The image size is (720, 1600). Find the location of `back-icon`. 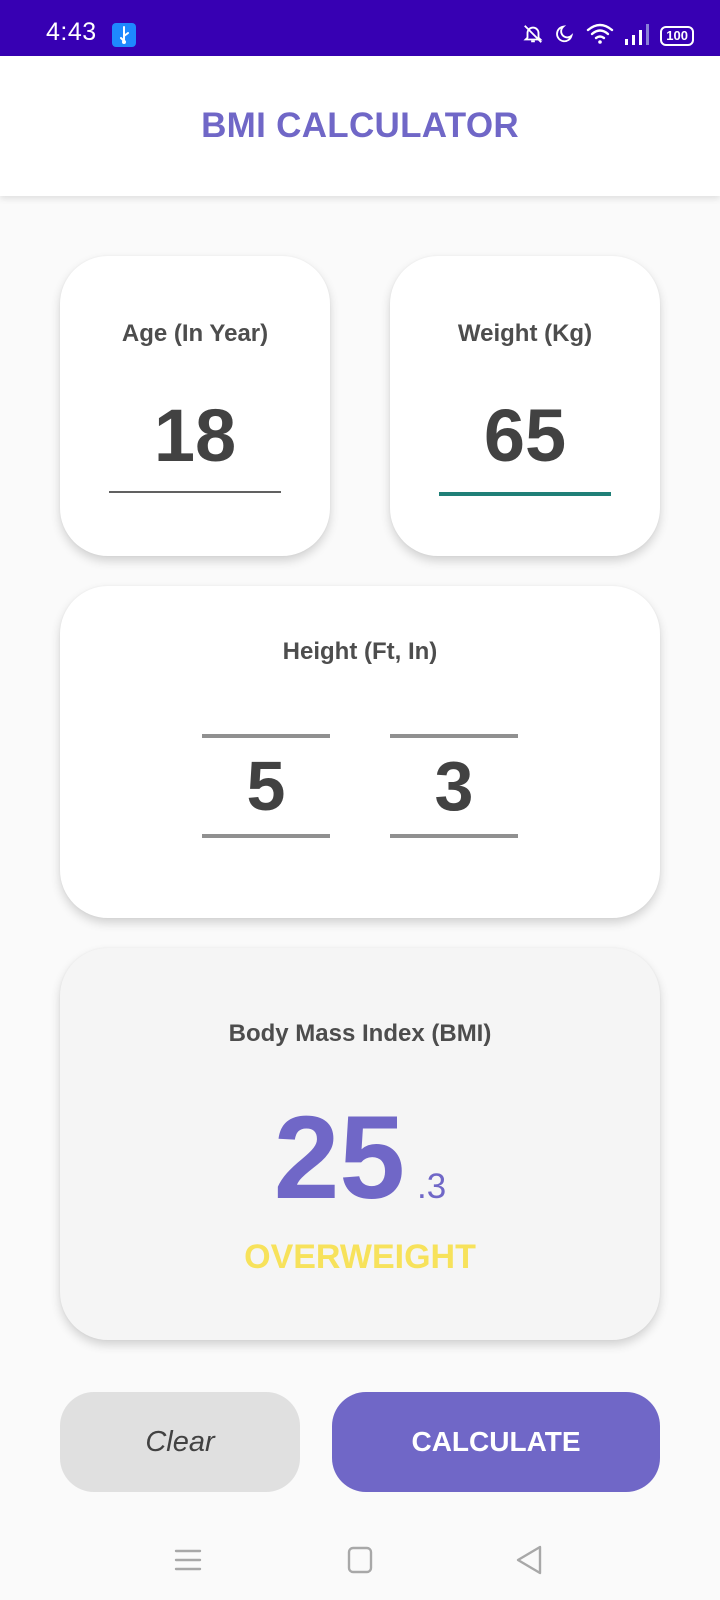

back-icon is located at coordinates (530, 1560).